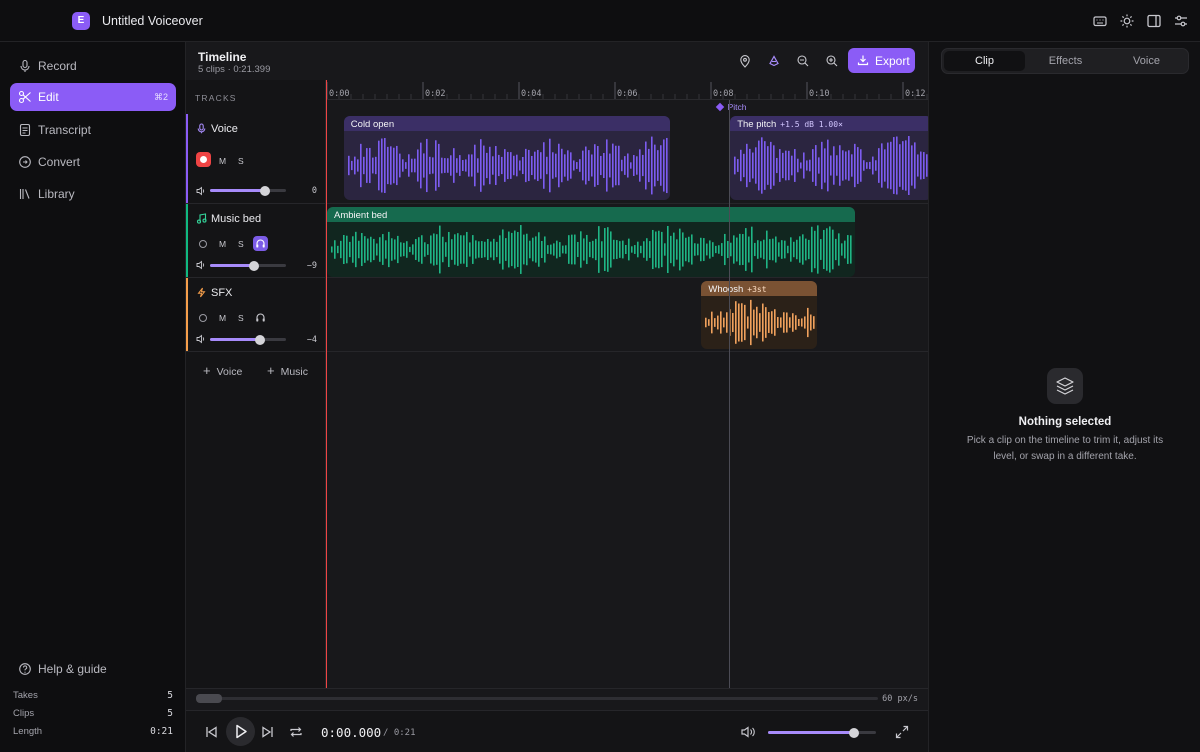 The height and width of the screenshot is (752, 1200). What do you see at coordinates (222, 57) in the screenshot?
I see `timeline-title: Timeline` at bounding box center [222, 57].